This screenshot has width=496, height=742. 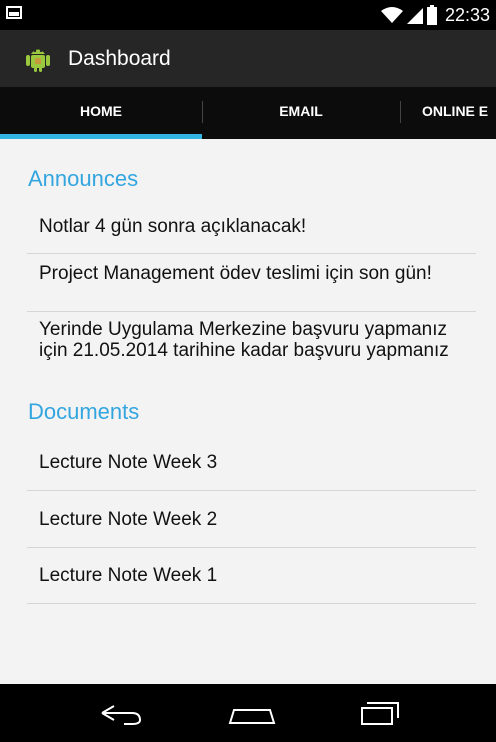 I want to click on document-item: Lecture Note Week 1, so click(x=251, y=575).